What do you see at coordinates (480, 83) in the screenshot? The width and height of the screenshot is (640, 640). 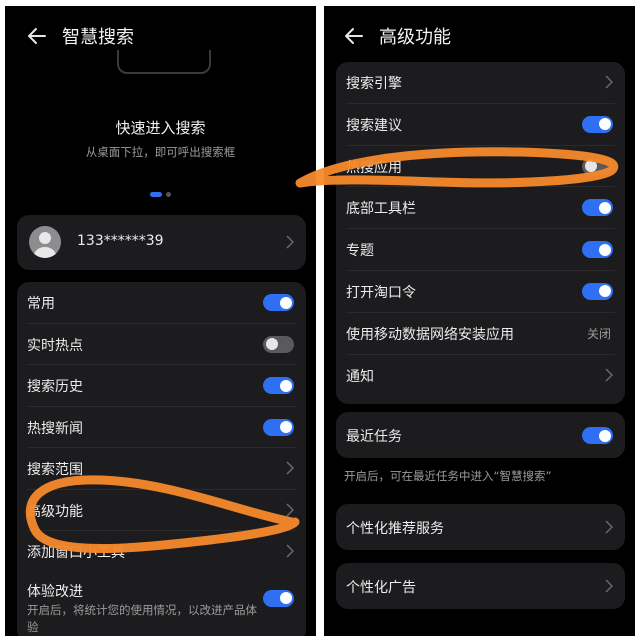 I see `setting-row: 搜索引擎` at bounding box center [480, 83].